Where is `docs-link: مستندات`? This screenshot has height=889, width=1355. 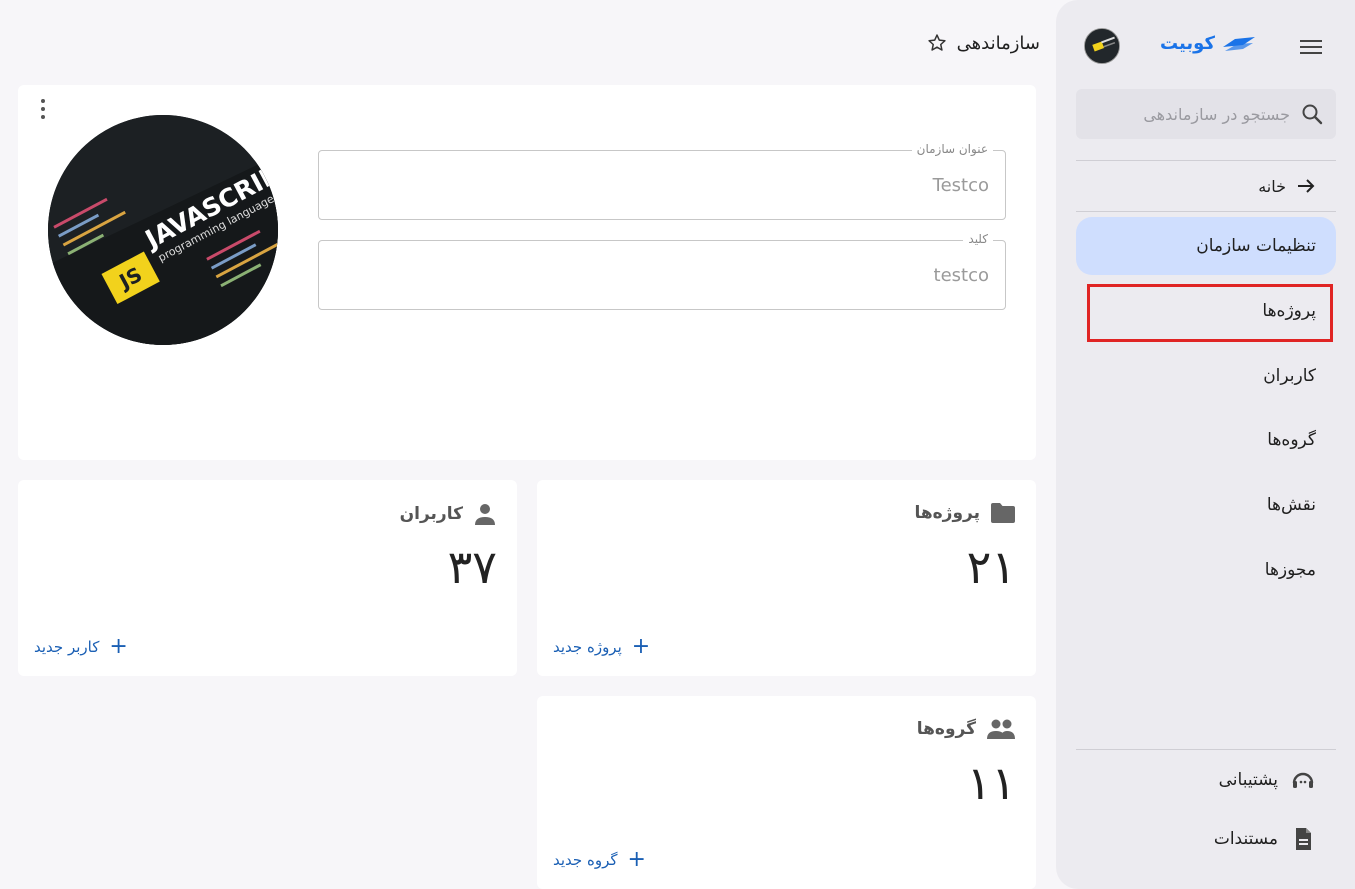 docs-link: مستندات is located at coordinates (1196, 839).